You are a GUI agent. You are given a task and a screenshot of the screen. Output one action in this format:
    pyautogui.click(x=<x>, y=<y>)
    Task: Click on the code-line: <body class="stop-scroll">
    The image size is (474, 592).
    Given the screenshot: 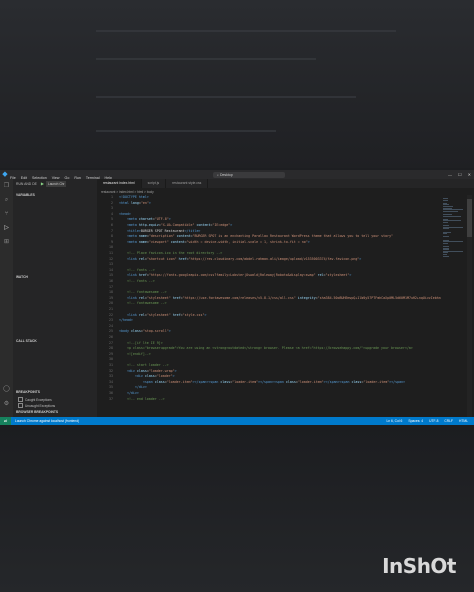 What is the action you would take?
    pyautogui.click(x=145, y=331)
    